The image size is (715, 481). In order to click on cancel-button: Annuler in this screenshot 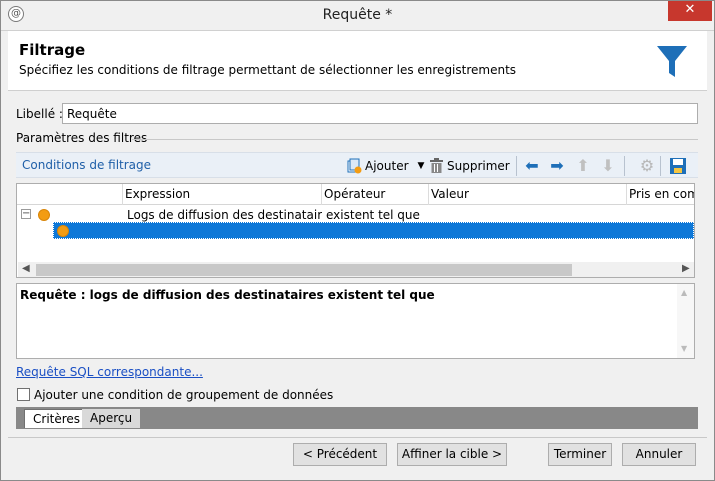, I will do `click(659, 454)`.